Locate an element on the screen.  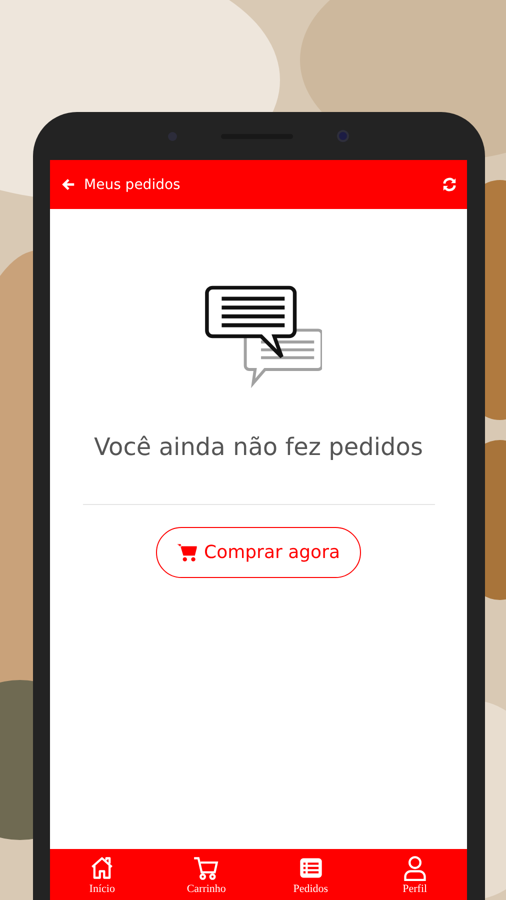
nav-tab: Início is located at coordinates (102, 874).